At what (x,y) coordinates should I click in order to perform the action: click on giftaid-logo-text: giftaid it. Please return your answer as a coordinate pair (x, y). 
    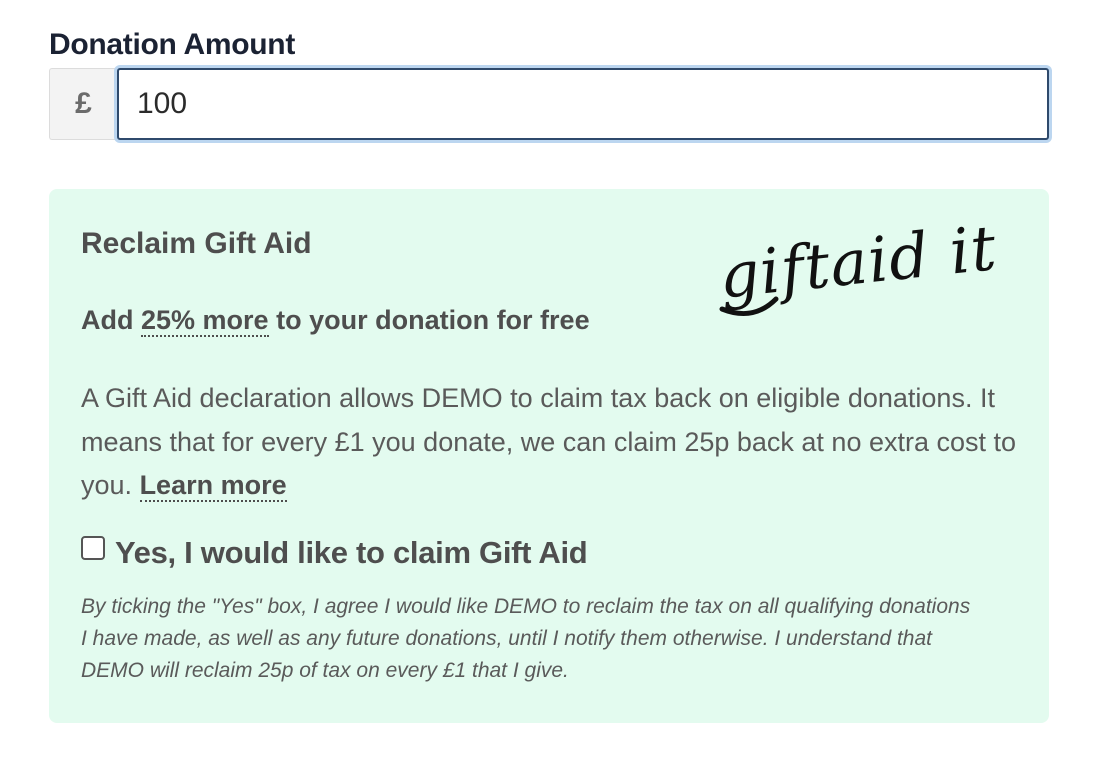
    Looking at the image, I should click on (858, 263).